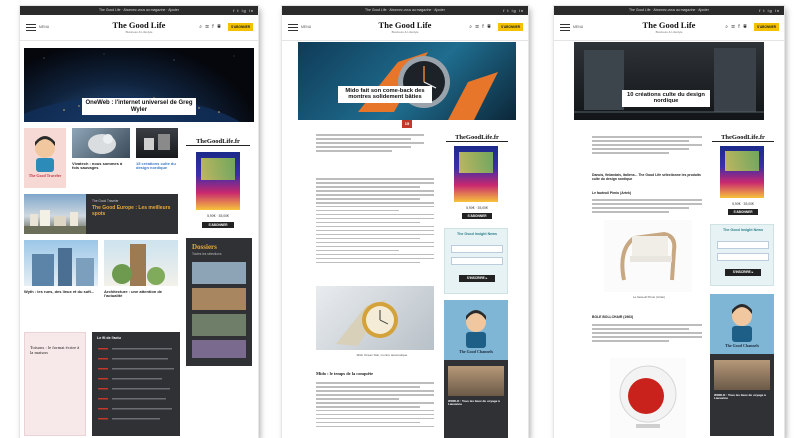  I want to click on featured-title: The Good Europe : Les meilleurs spots, so click(133, 211).